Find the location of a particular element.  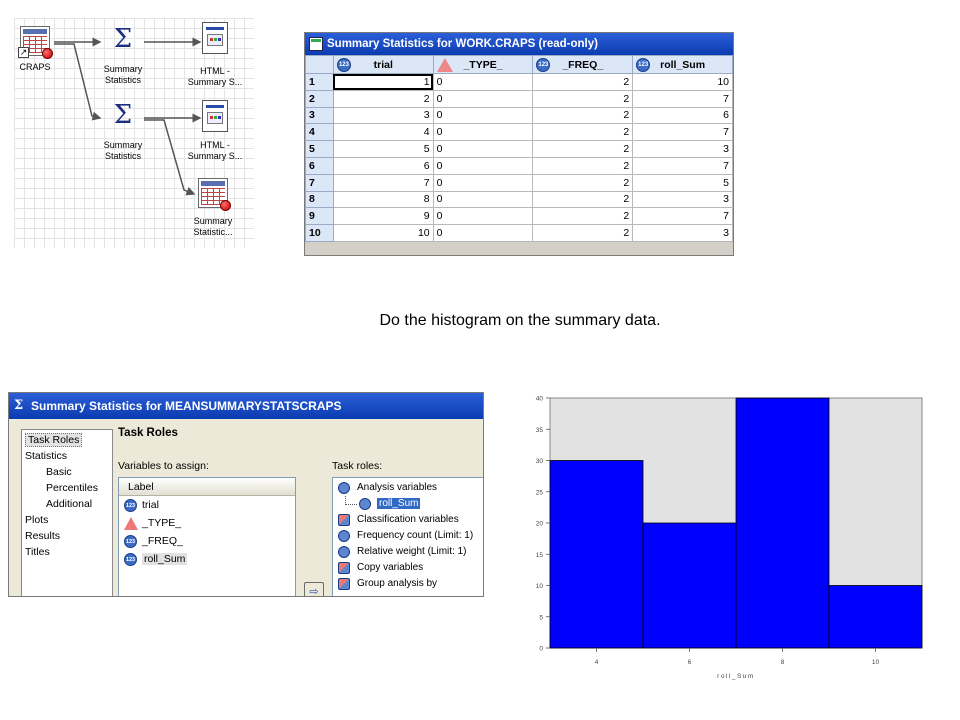

variables-column-header: Label is located at coordinates (207, 487).